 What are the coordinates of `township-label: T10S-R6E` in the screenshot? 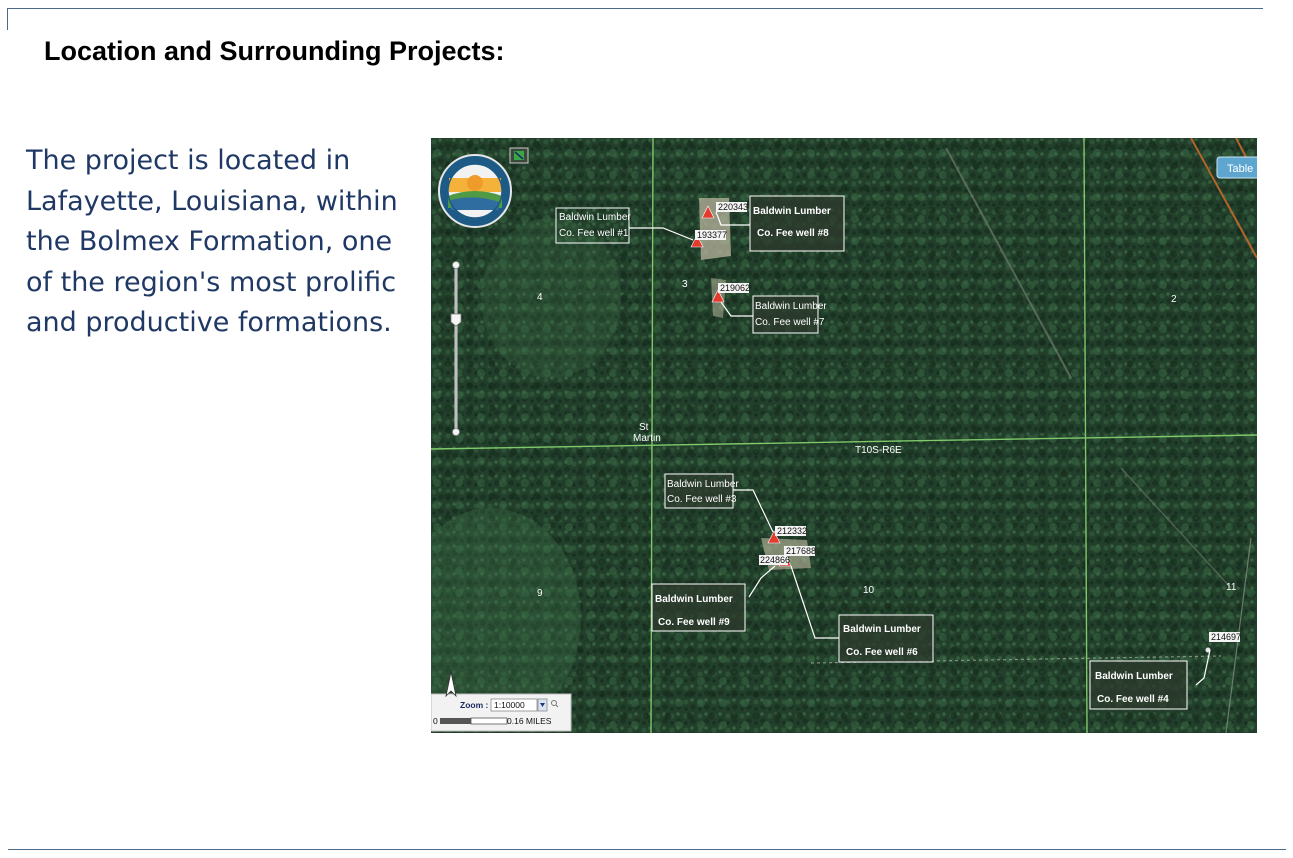 It's located at (878, 450).